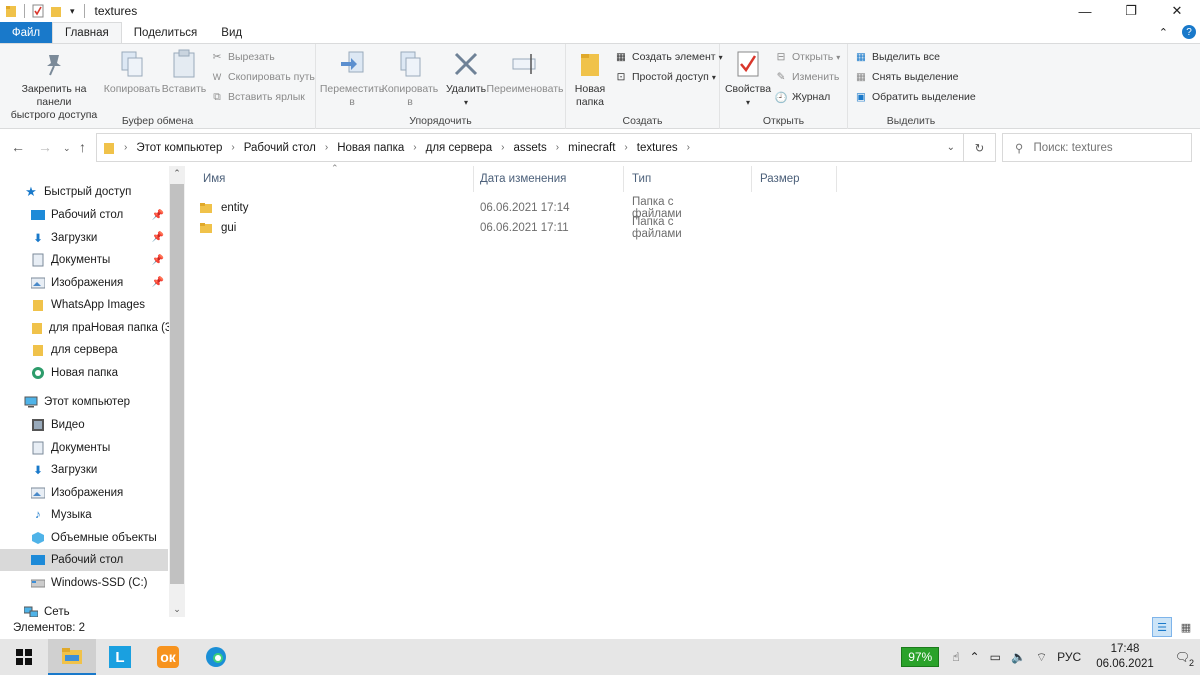  I want to click on search-input, so click(1108, 147).